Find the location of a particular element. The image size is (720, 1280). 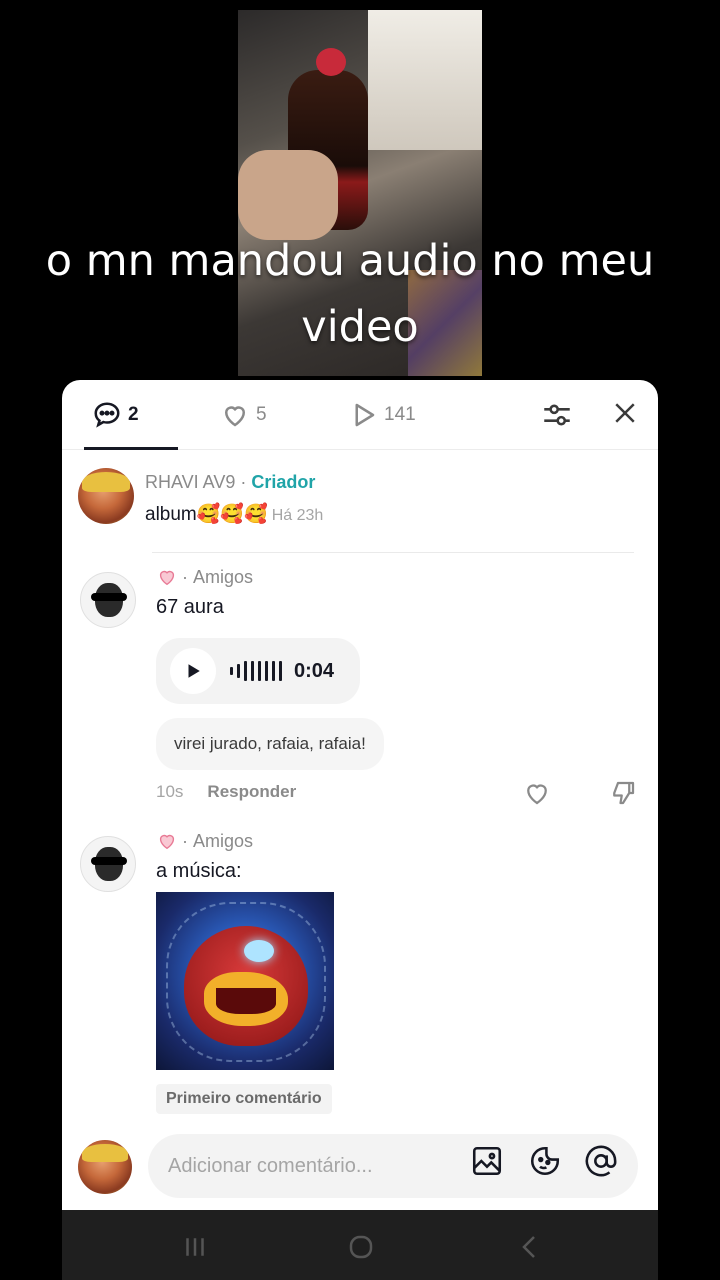

creator-name-line: RHAVI AV9 · Criador is located at coordinates (230, 482).